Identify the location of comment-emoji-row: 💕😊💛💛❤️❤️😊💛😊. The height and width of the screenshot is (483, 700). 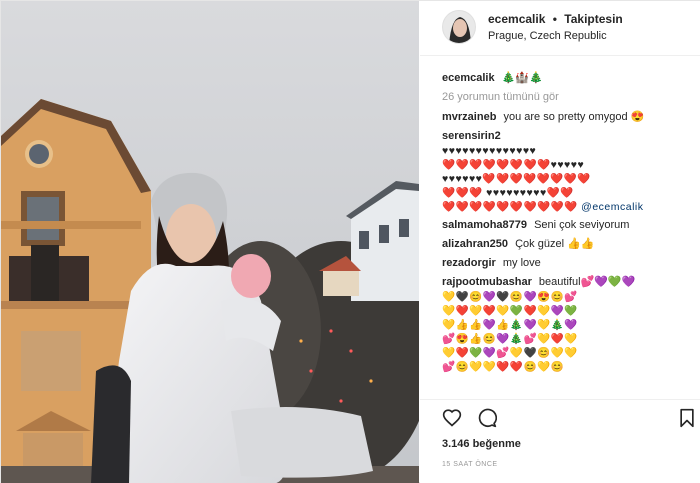
(503, 367).